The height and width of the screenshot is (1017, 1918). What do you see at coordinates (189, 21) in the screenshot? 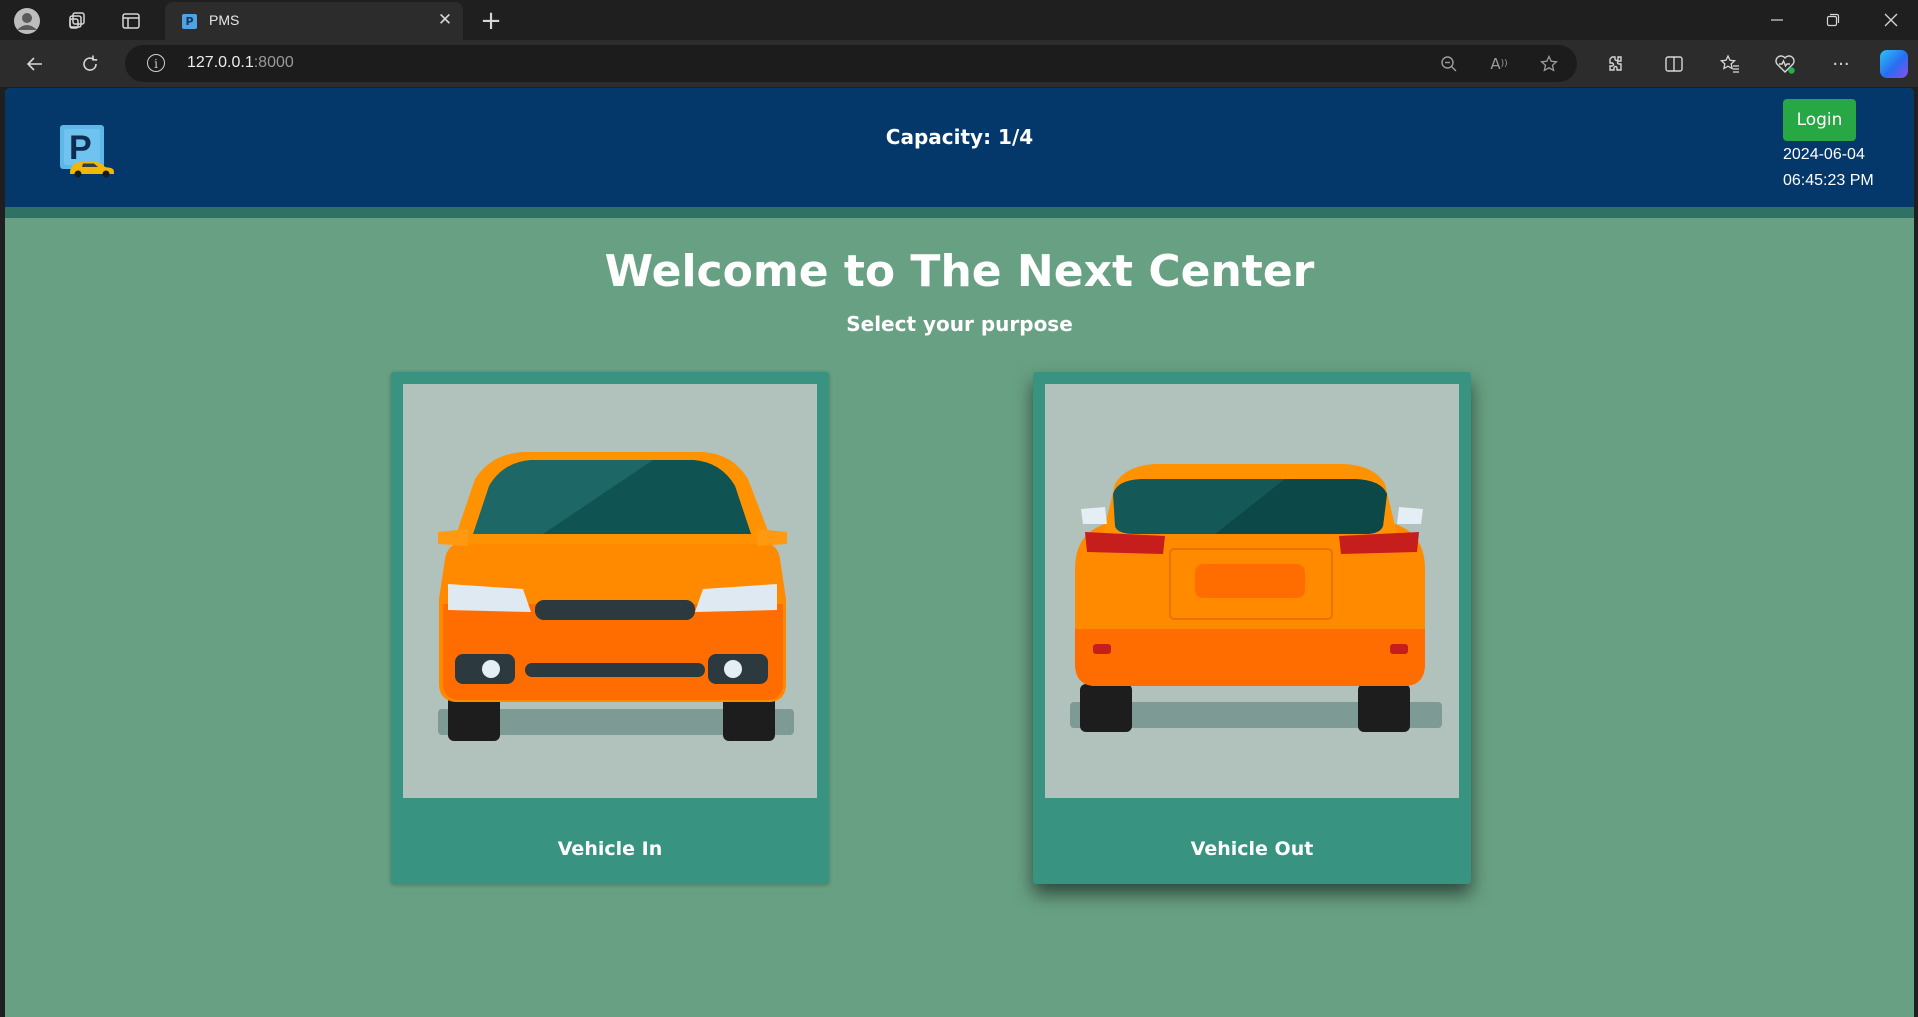
I see `pms-favicon-icon: P` at bounding box center [189, 21].